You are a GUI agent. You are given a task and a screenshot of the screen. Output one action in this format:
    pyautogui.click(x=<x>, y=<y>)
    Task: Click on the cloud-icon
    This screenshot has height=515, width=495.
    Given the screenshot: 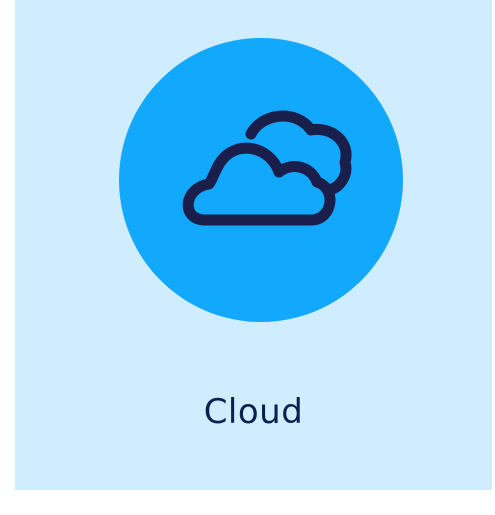 What is the action you would take?
    pyautogui.click(x=267, y=168)
    